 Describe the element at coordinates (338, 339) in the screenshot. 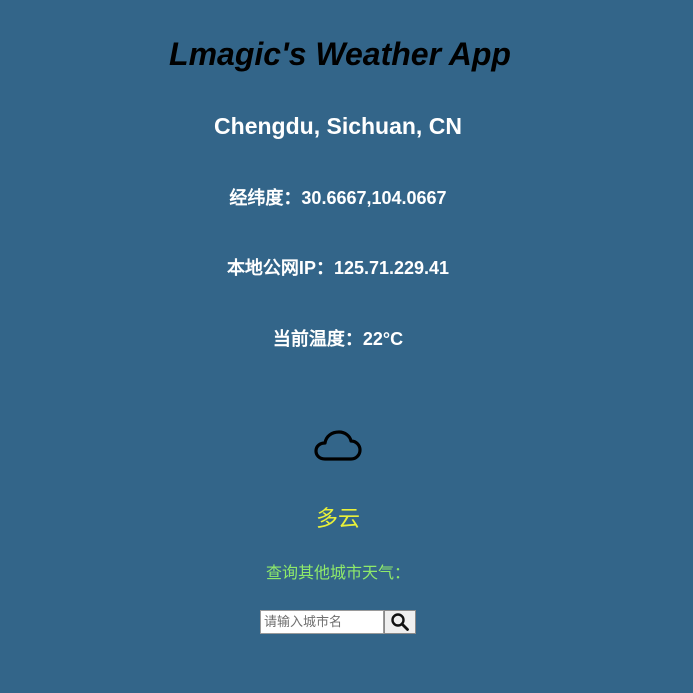

I see `current-temperature: 当前温度：22°C` at that location.